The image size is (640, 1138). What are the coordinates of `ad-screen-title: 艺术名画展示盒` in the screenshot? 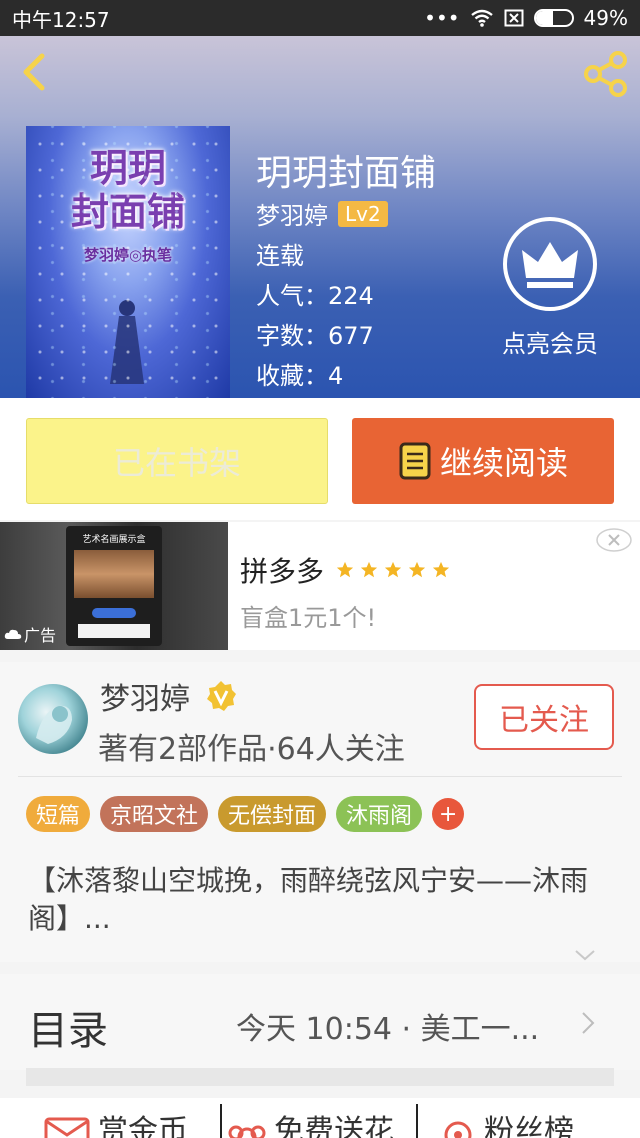 It's located at (114, 540).